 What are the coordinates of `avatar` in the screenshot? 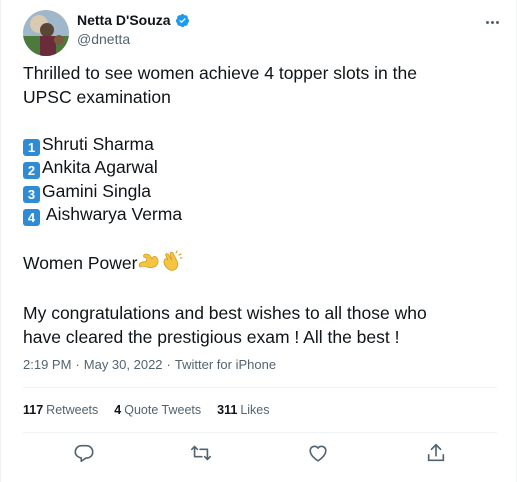 It's located at (46, 33).